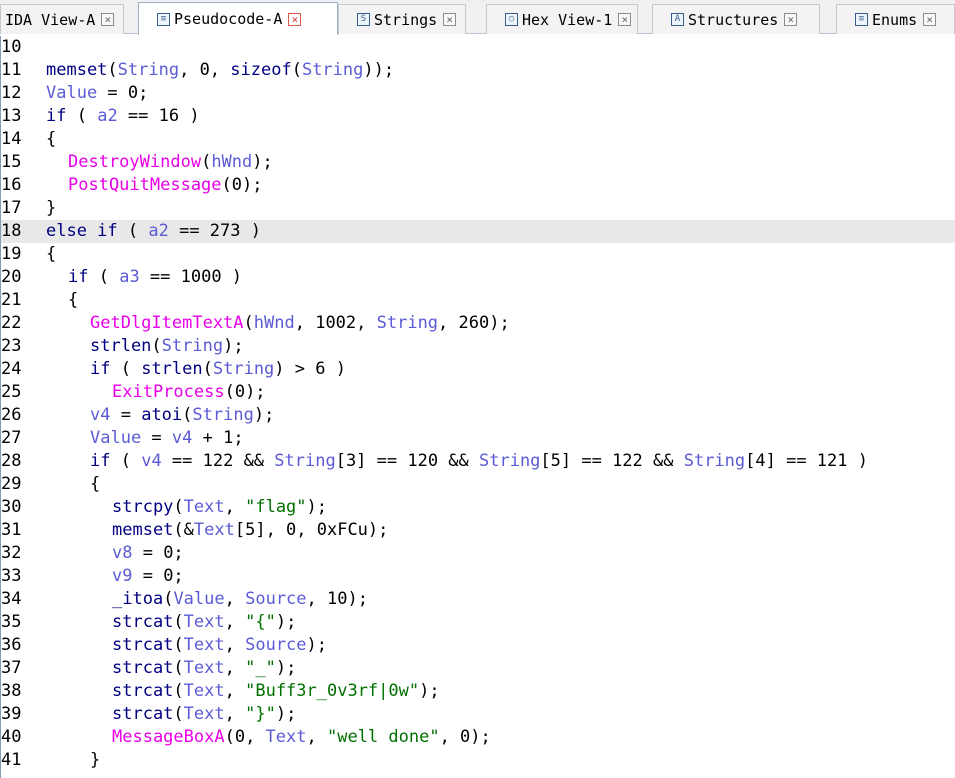 The height and width of the screenshot is (778, 955). Describe the element at coordinates (478, 277) in the screenshot. I see `code-line: 20 if ( a3 == 1000 )` at that location.